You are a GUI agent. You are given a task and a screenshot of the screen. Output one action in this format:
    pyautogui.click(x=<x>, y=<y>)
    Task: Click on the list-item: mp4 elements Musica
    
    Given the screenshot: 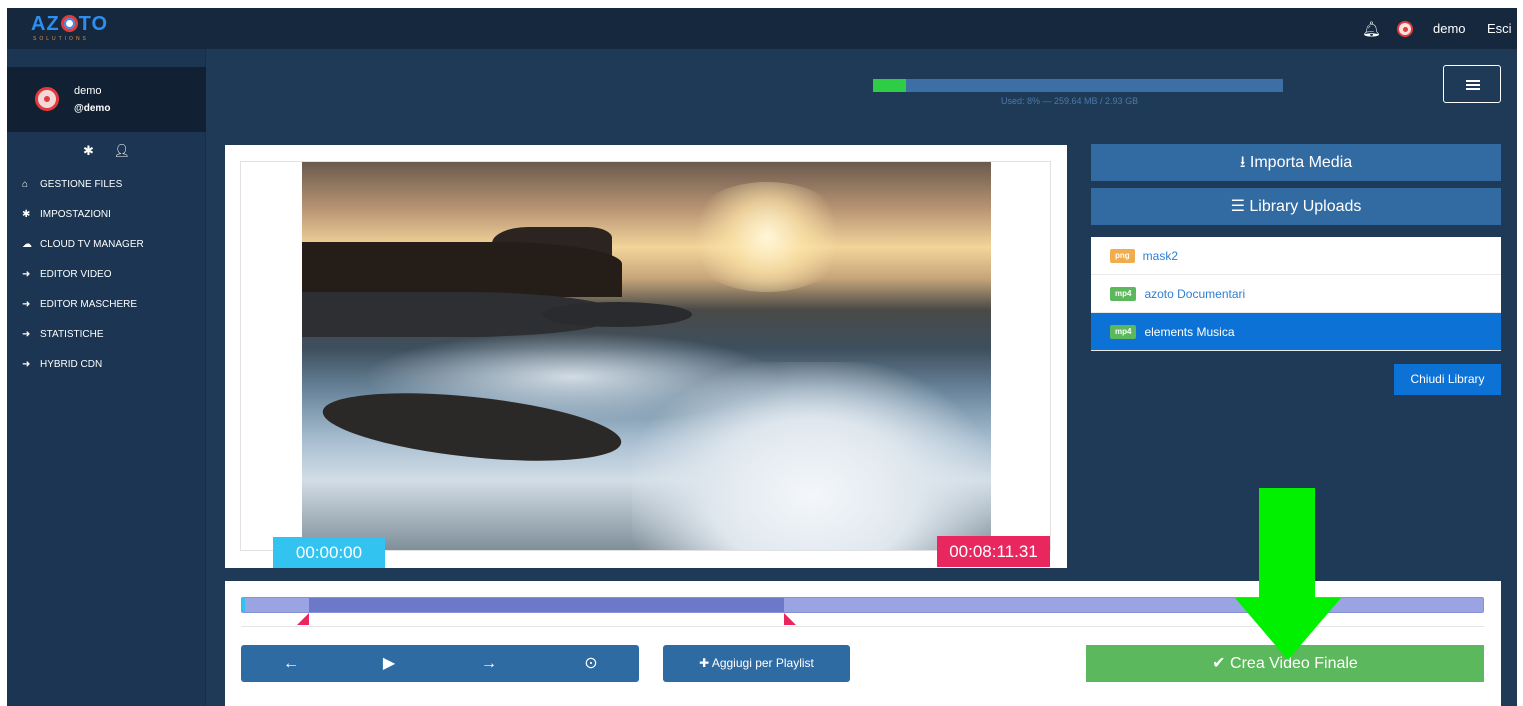 What is the action you would take?
    pyautogui.click(x=1296, y=332)
    